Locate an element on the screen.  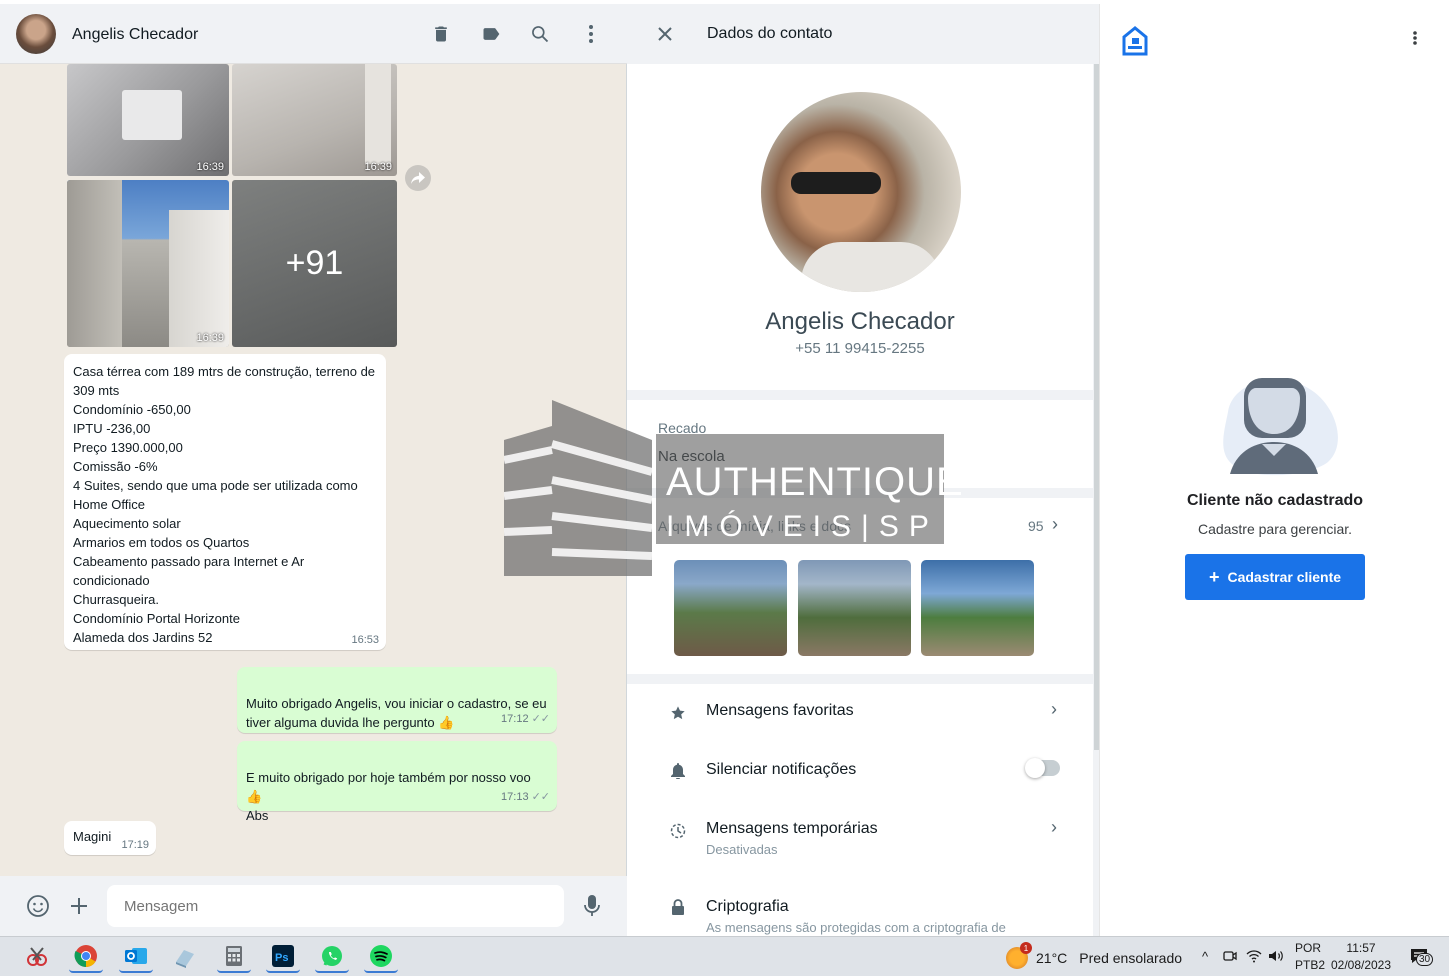
register-client-button: + Cadastrar cliente is located at coordinates (1275, 577).